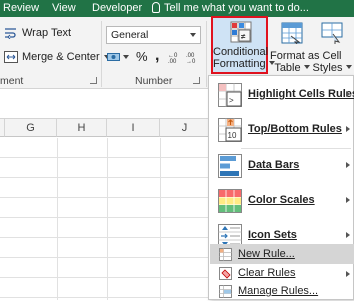 The image size is (354, 301). I want to click on menu-item-label: Color Scales, so click(281, 200).